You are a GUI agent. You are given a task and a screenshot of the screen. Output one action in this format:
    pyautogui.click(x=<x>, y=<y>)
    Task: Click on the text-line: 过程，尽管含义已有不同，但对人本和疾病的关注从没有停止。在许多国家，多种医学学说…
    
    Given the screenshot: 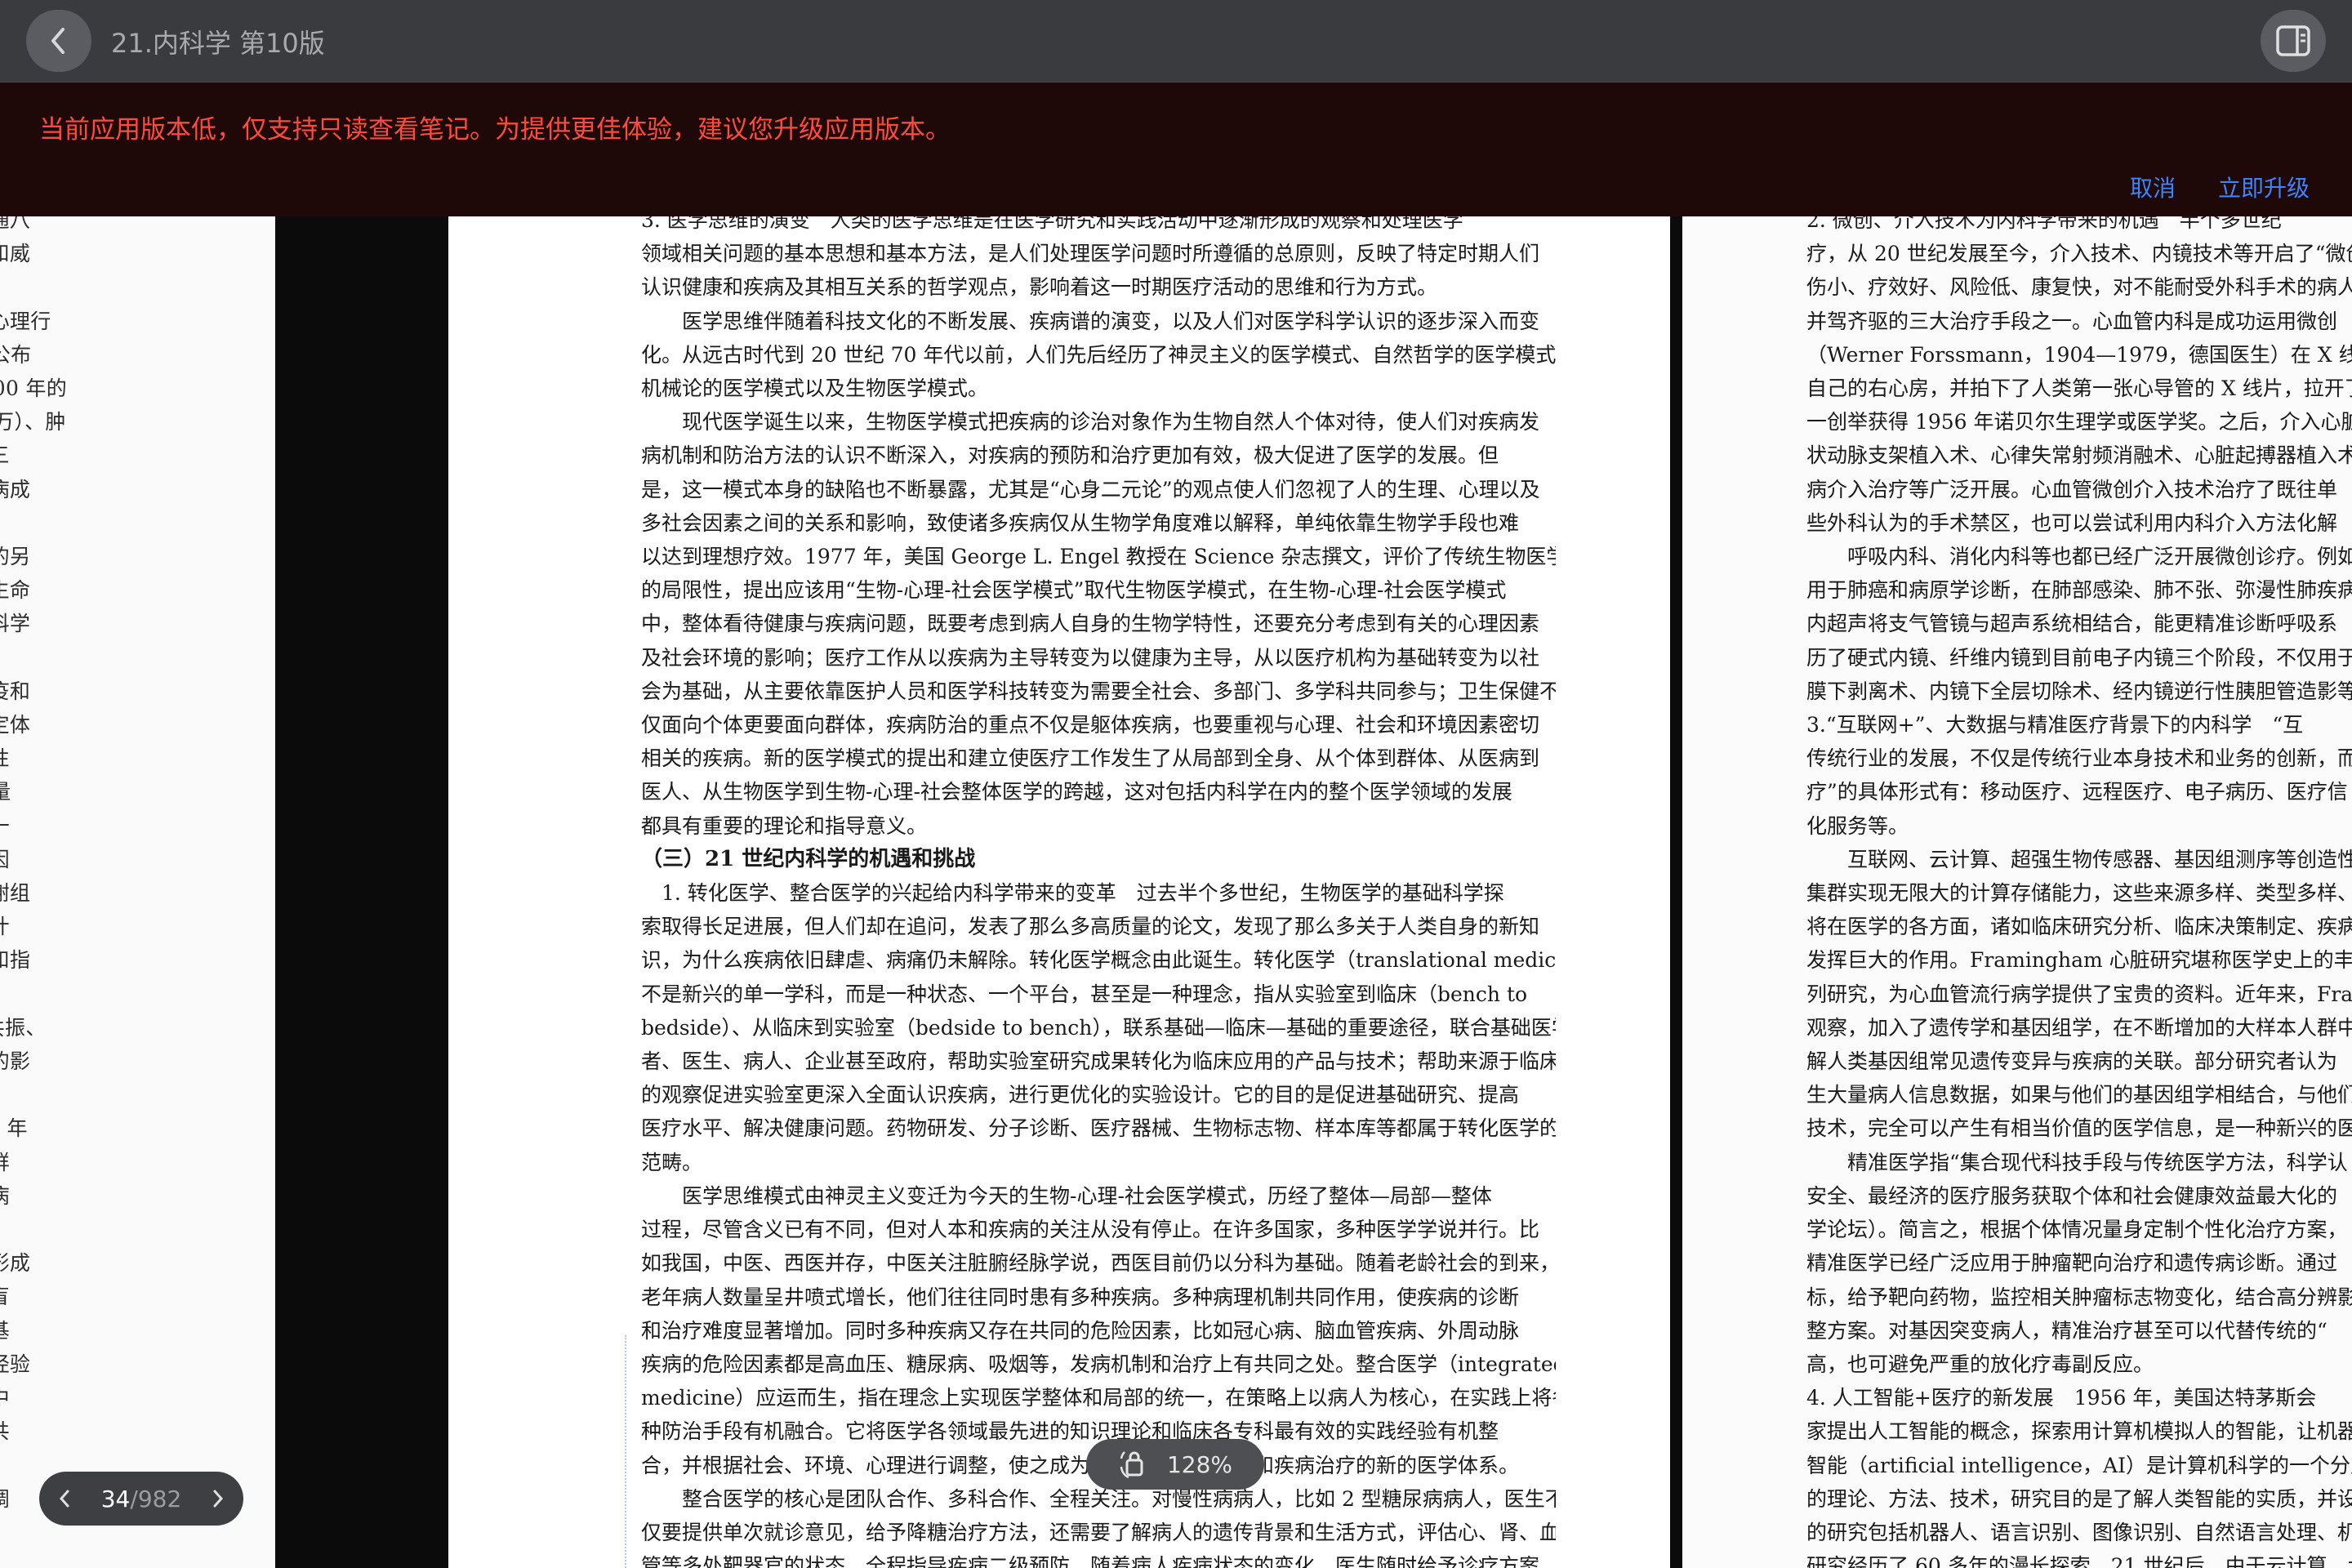 What is the action you would take?
    pyautogui.click(x=1090, y=1230)
    